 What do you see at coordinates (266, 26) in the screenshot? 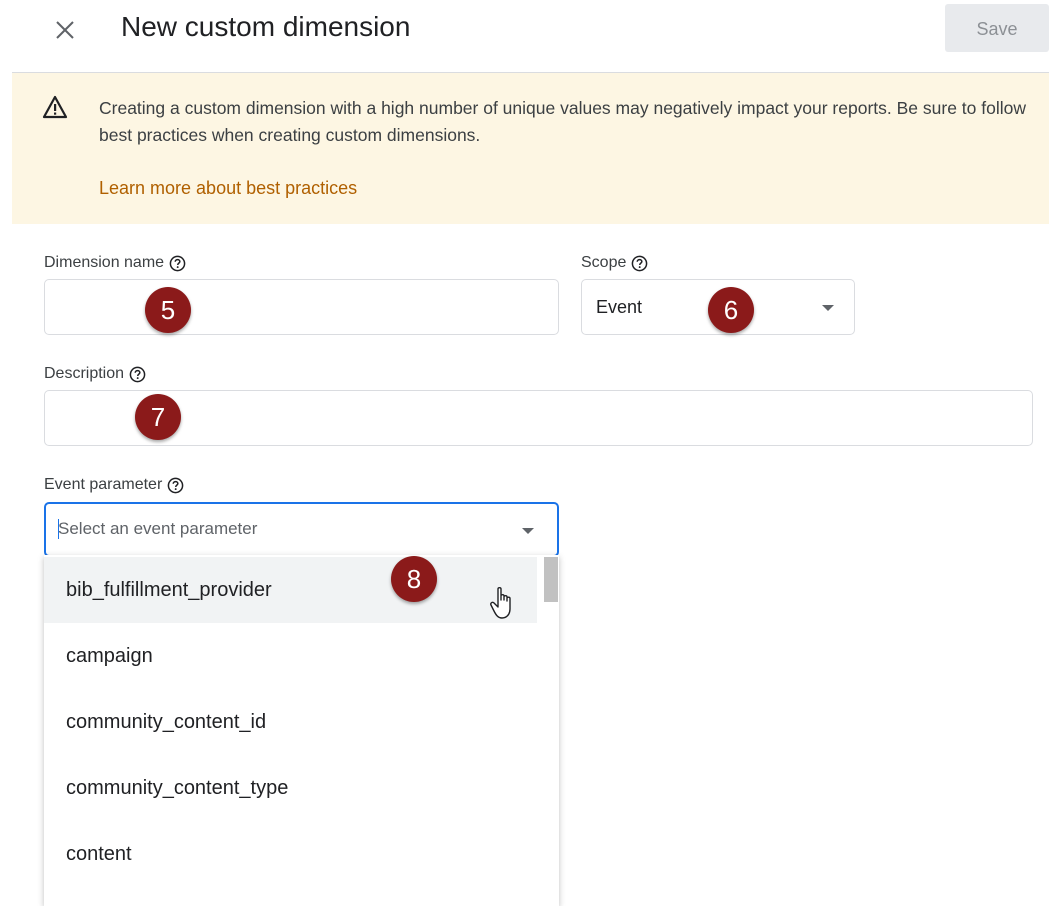
I see `page-title: New custom dimension` at bounding box center [266, 26].